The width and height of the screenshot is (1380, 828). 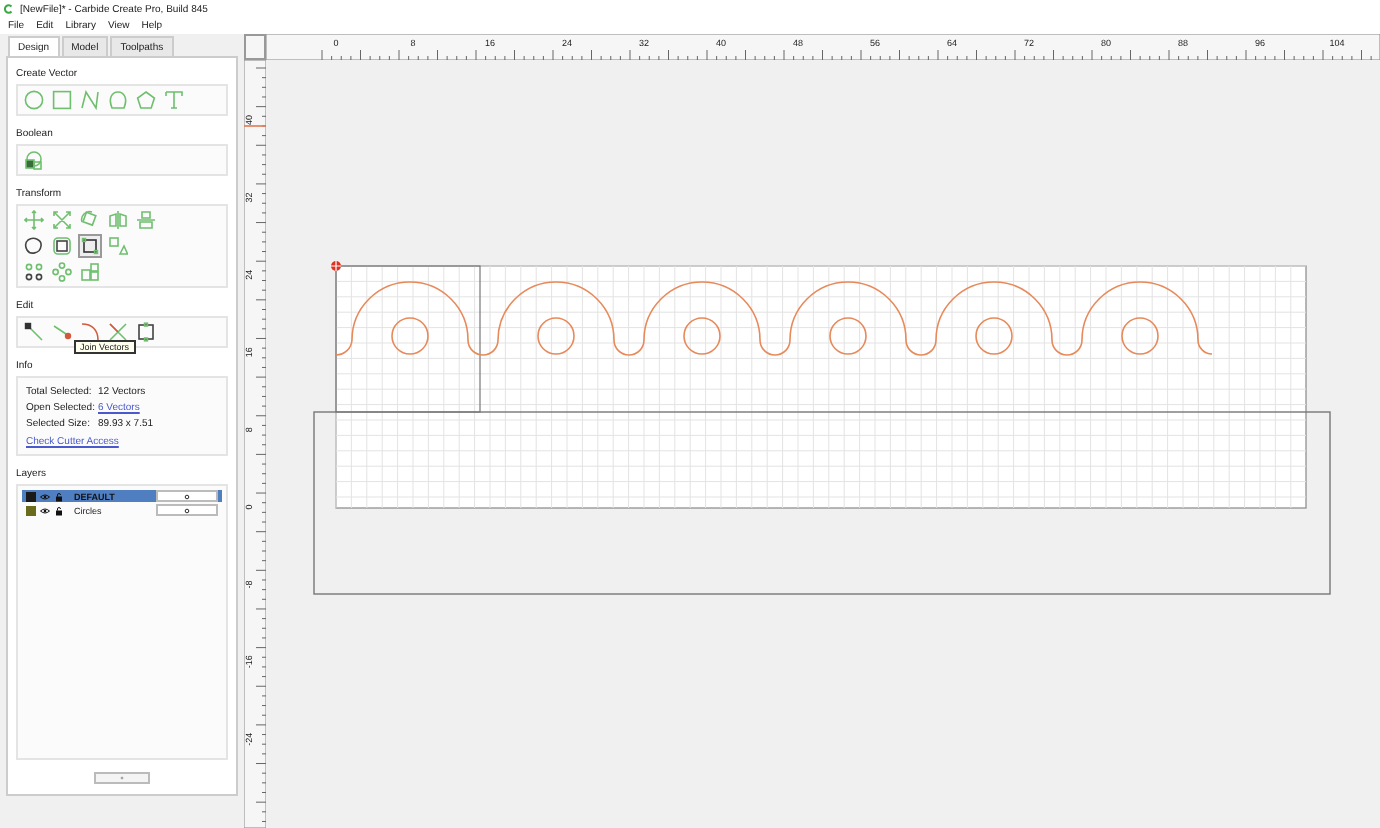 I want to click on fillet-icon, so click(x=90, y=332).